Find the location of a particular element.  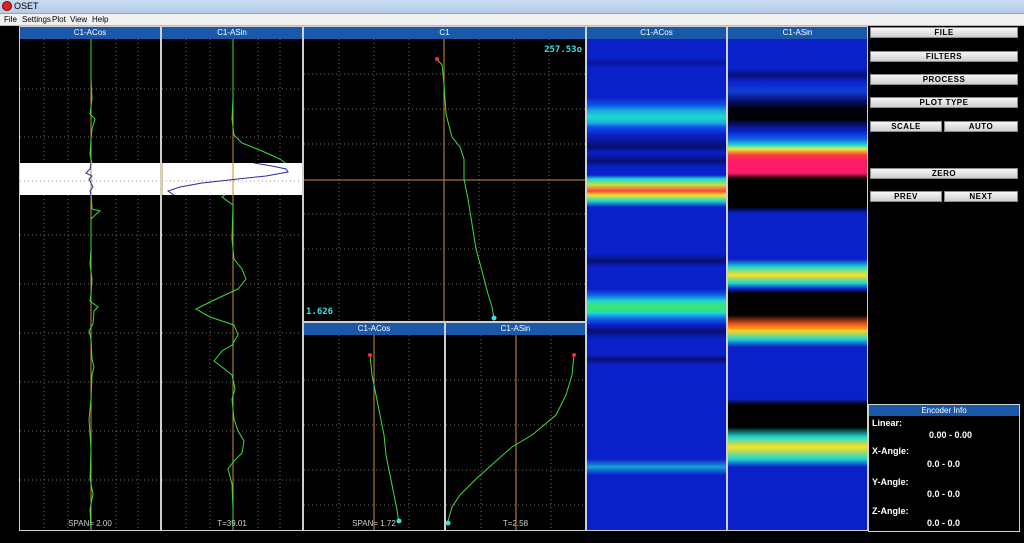

strip-acos-plot is located at coordinates (90, 284).